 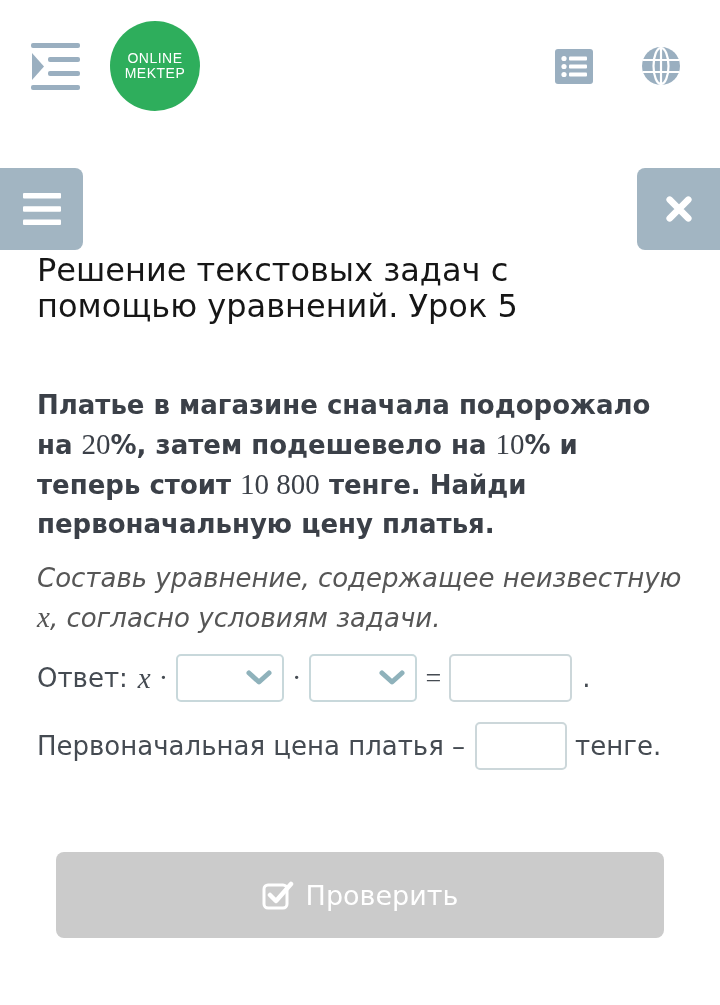 I want to click on problem-text: Платье в магазине сначала подорожало на 20%, затем подешевело на 10% и теперь стоит 10 800 тенге. Найди первоначальную цену платья., so click(x=344, y=465).